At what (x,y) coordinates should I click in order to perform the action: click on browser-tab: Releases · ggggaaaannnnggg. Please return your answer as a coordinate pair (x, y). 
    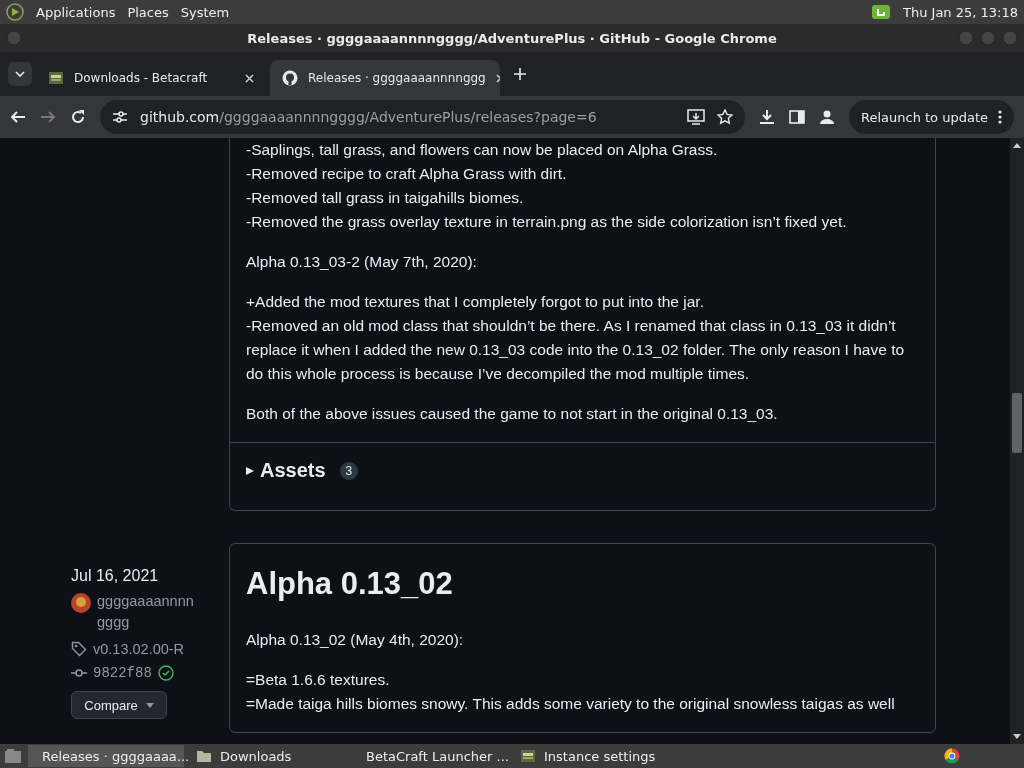
    Looking at the image, I should click on (385, 78).